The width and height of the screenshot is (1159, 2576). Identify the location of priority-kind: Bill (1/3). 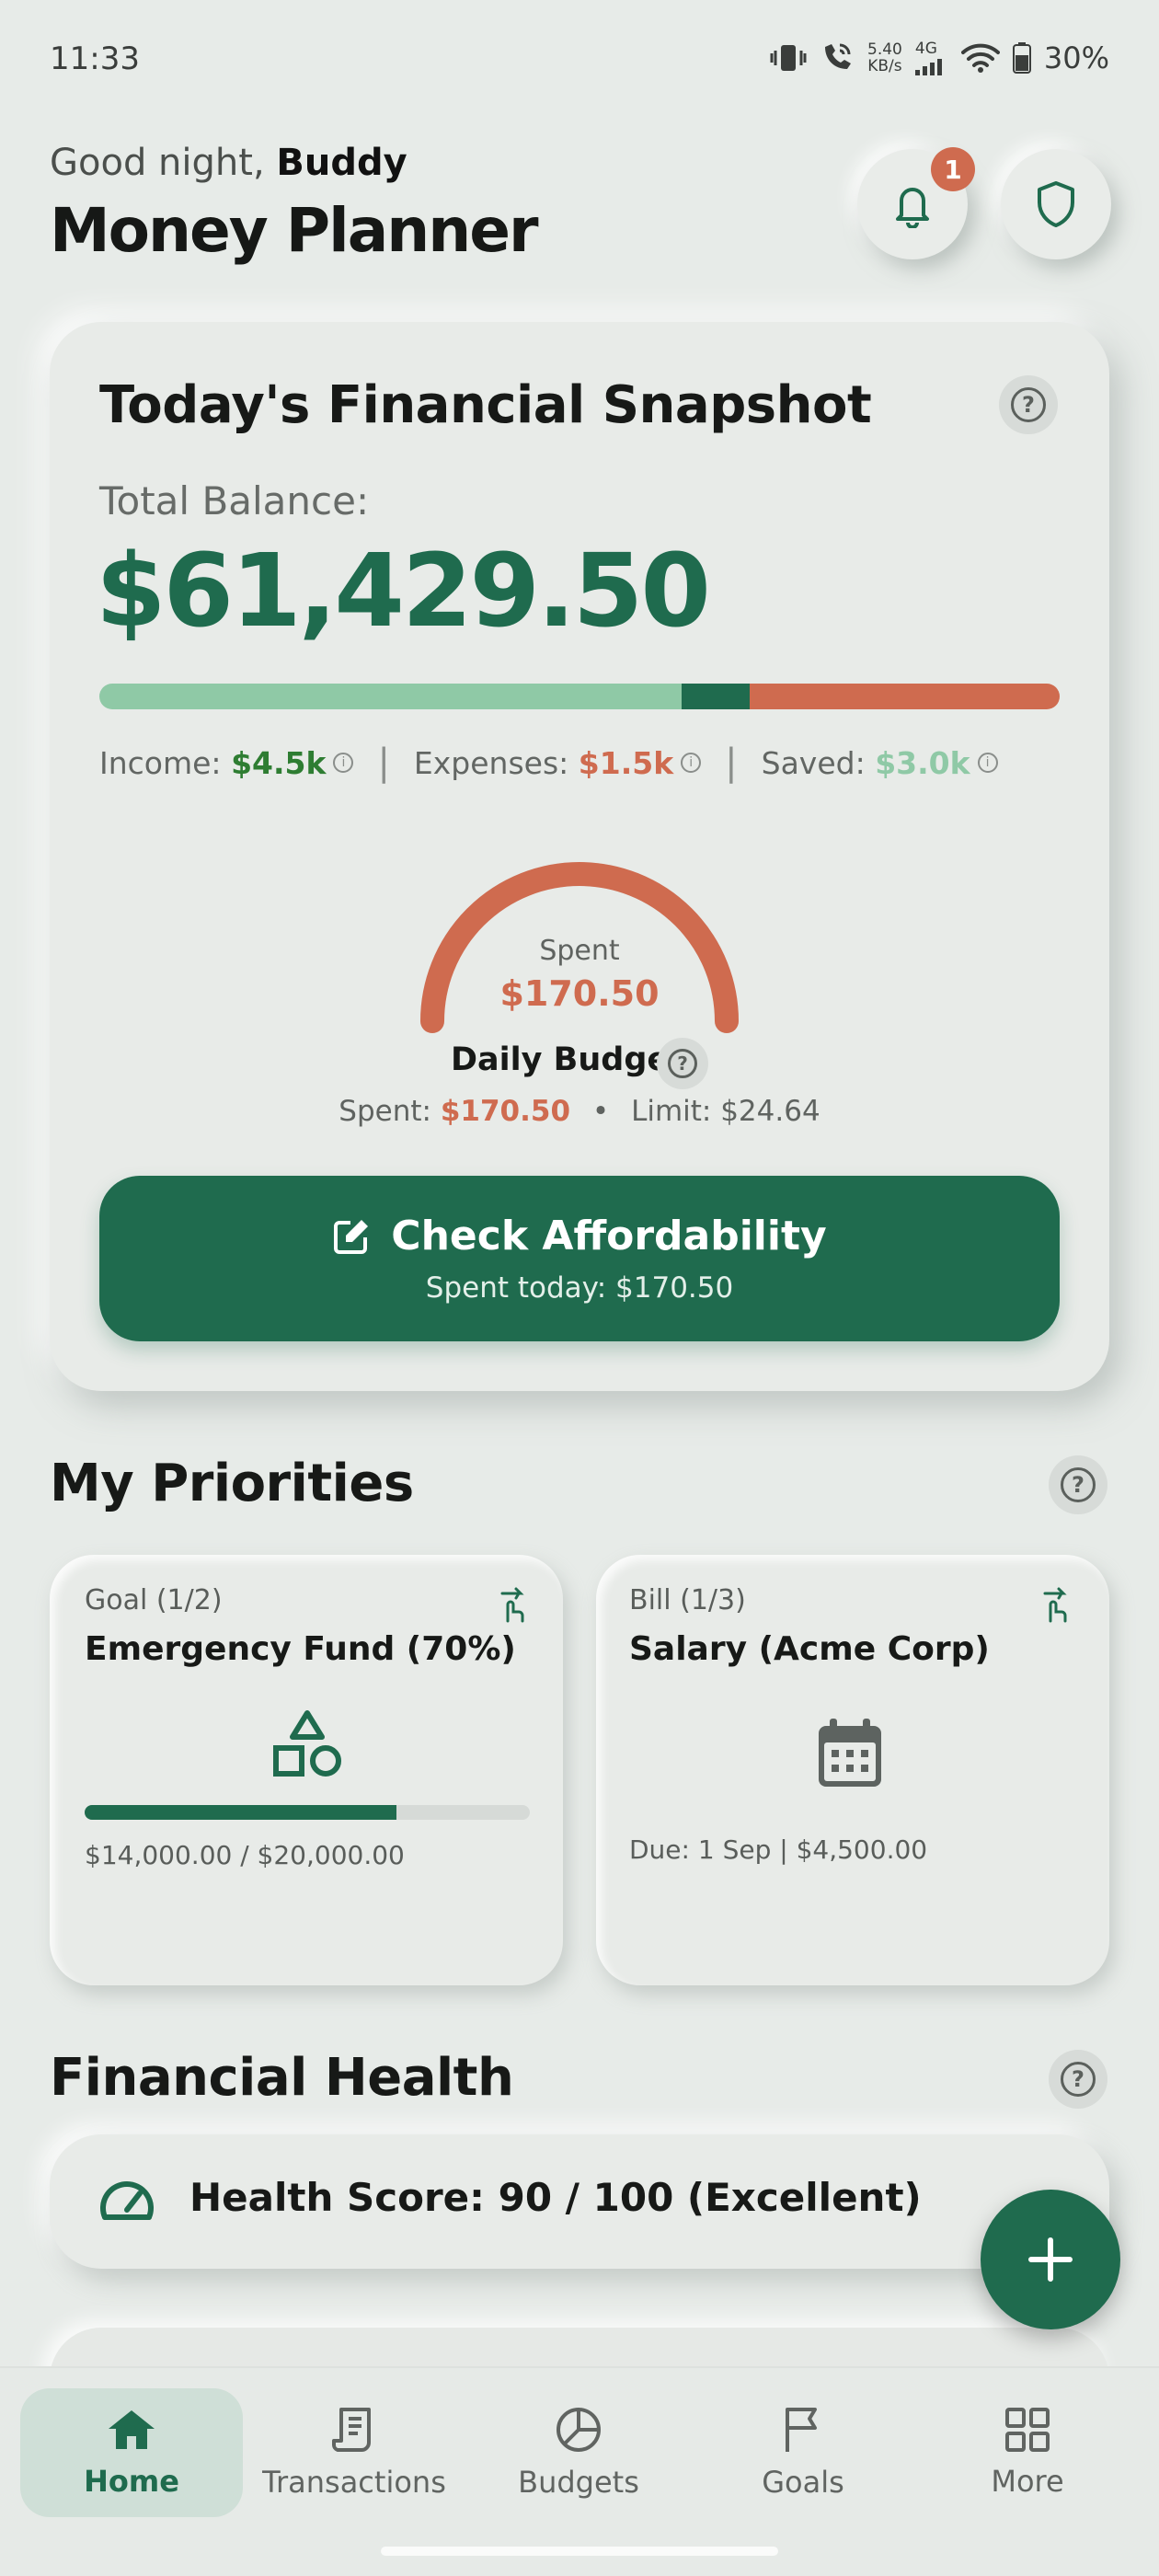
(687, 1600).